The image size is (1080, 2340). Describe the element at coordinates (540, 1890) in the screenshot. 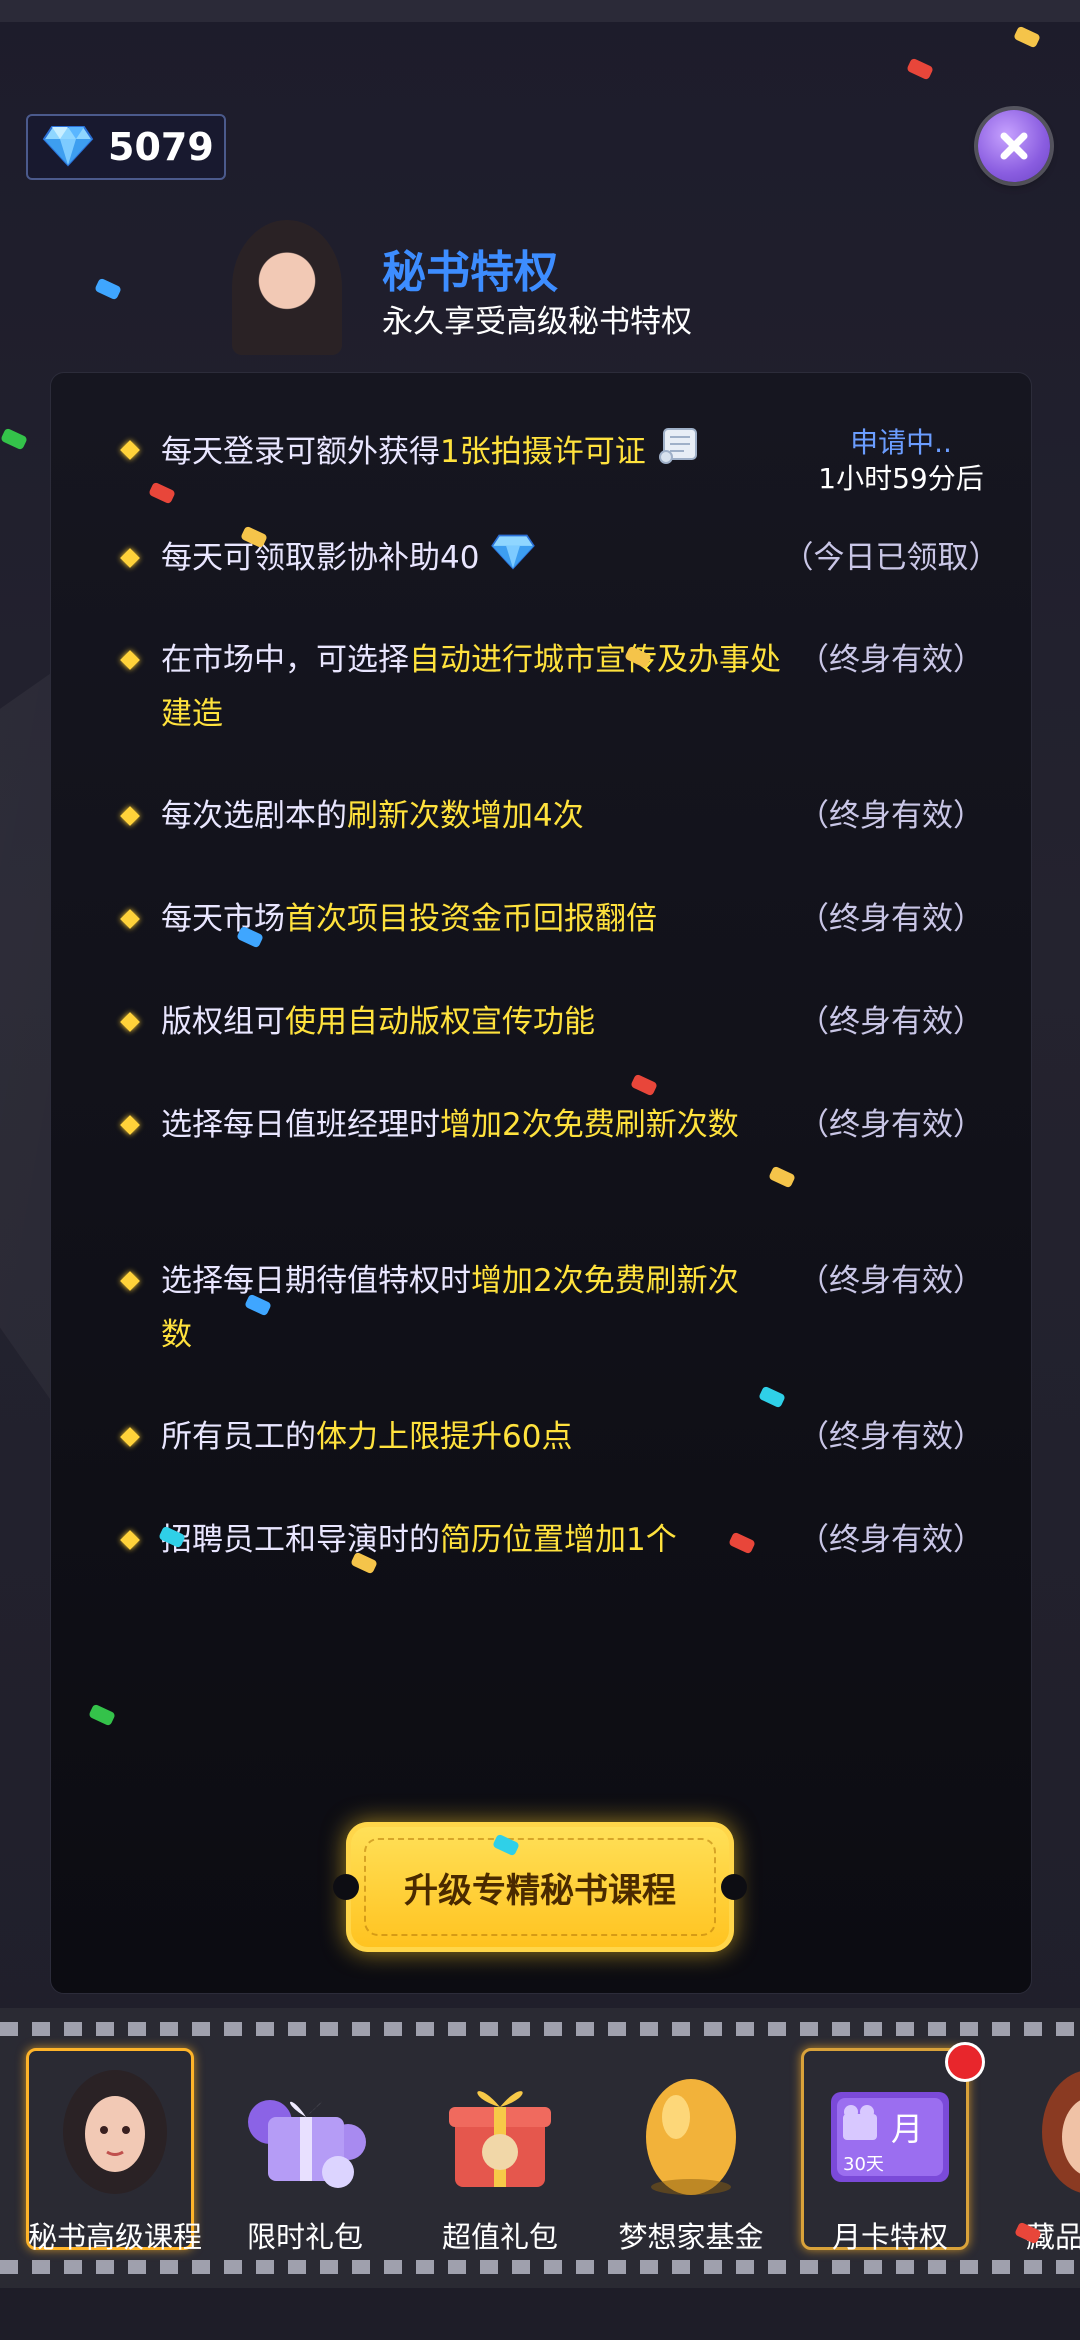

I see `upgrade-button-label: 升级专精秘书课程` at that location.